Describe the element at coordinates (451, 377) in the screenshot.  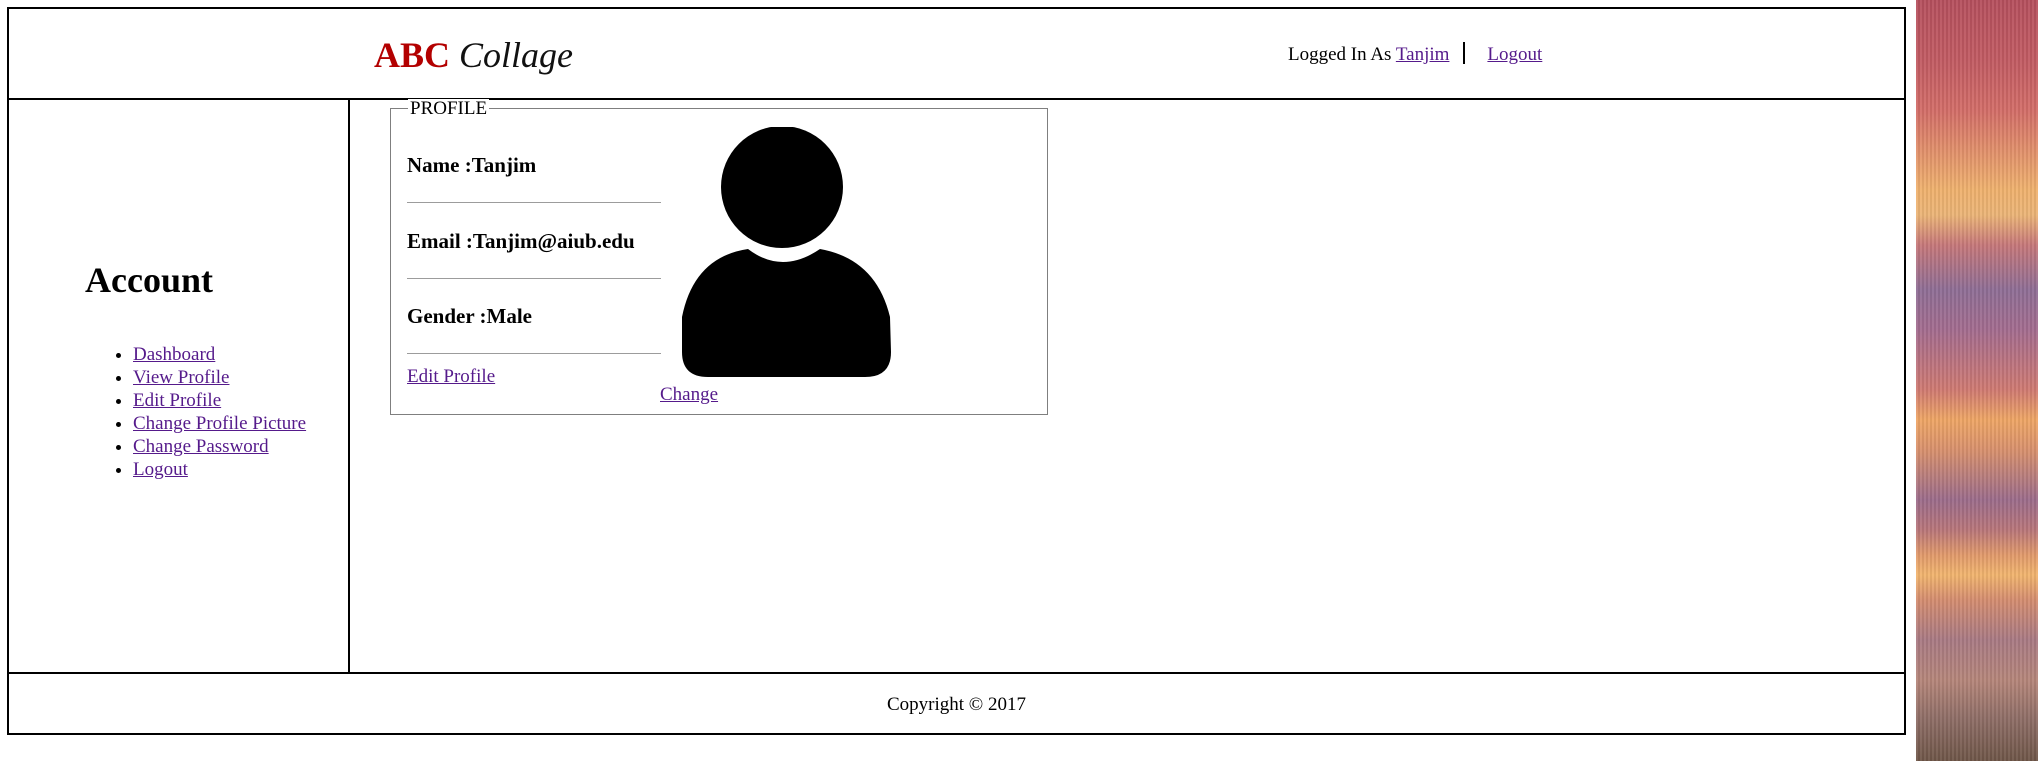
I see `edit-profile-button: Edit Profile` at that location.